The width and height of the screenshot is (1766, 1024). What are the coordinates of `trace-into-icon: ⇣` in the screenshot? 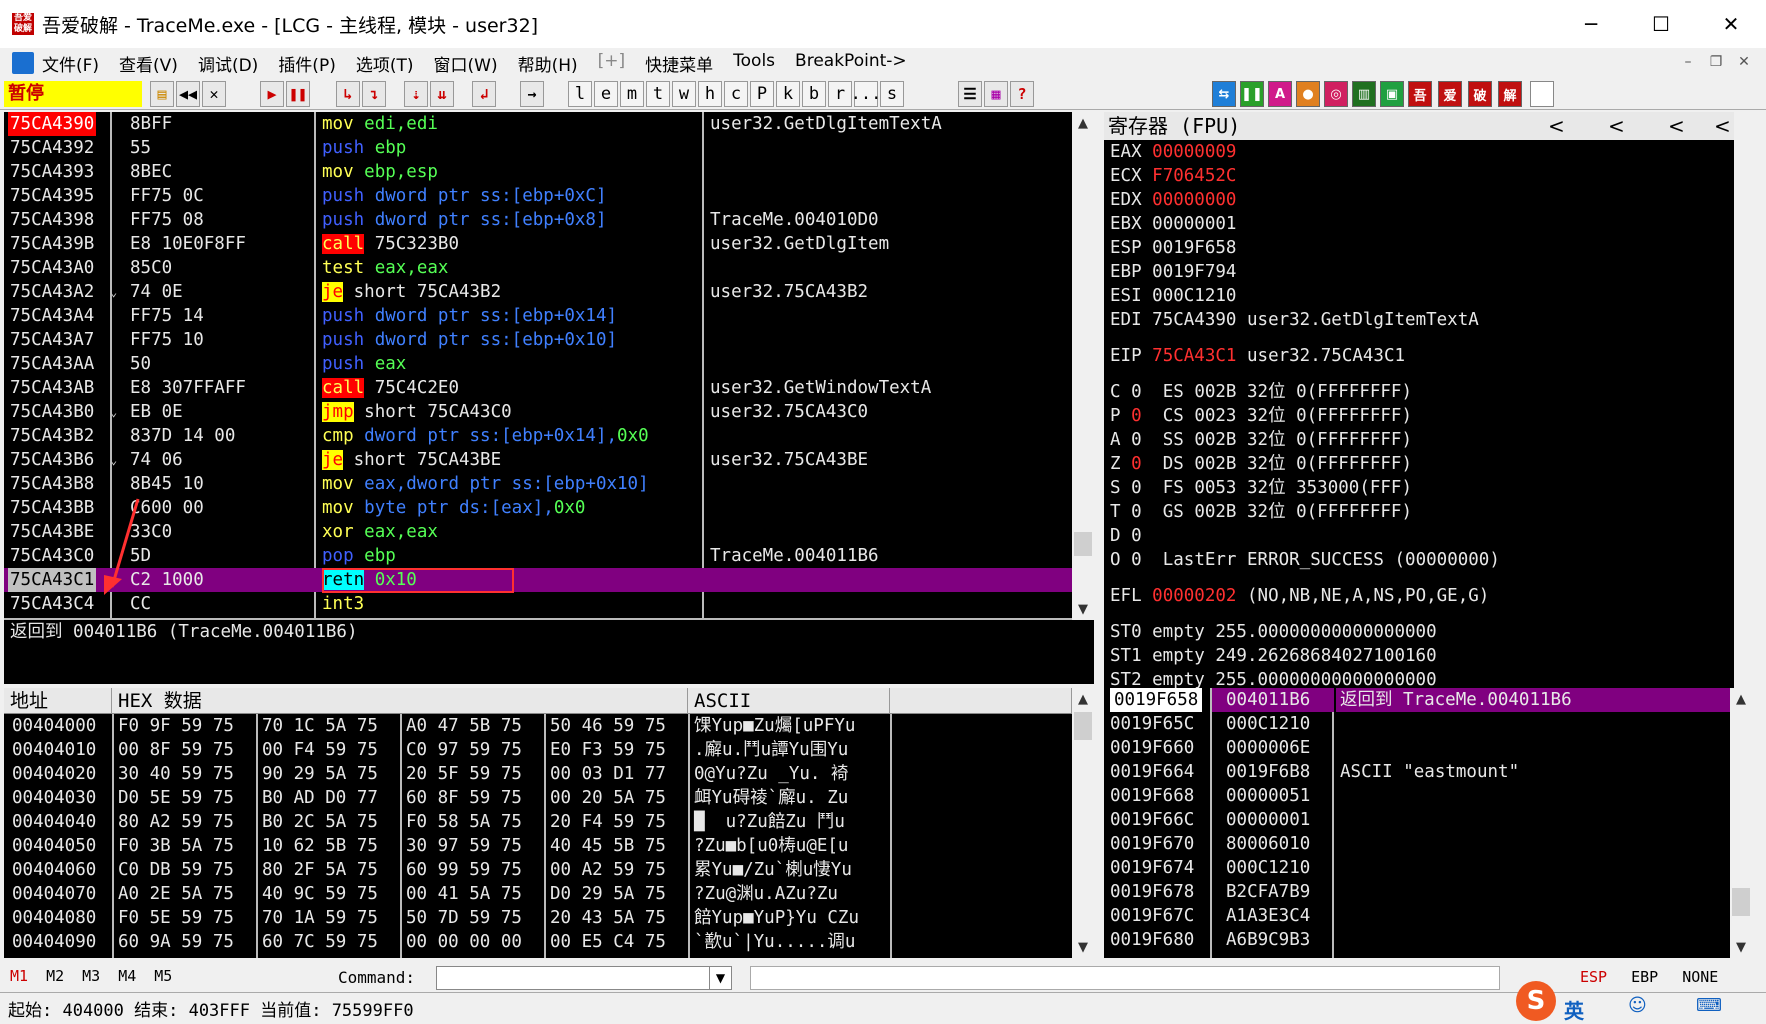 It's located at (416, 94).